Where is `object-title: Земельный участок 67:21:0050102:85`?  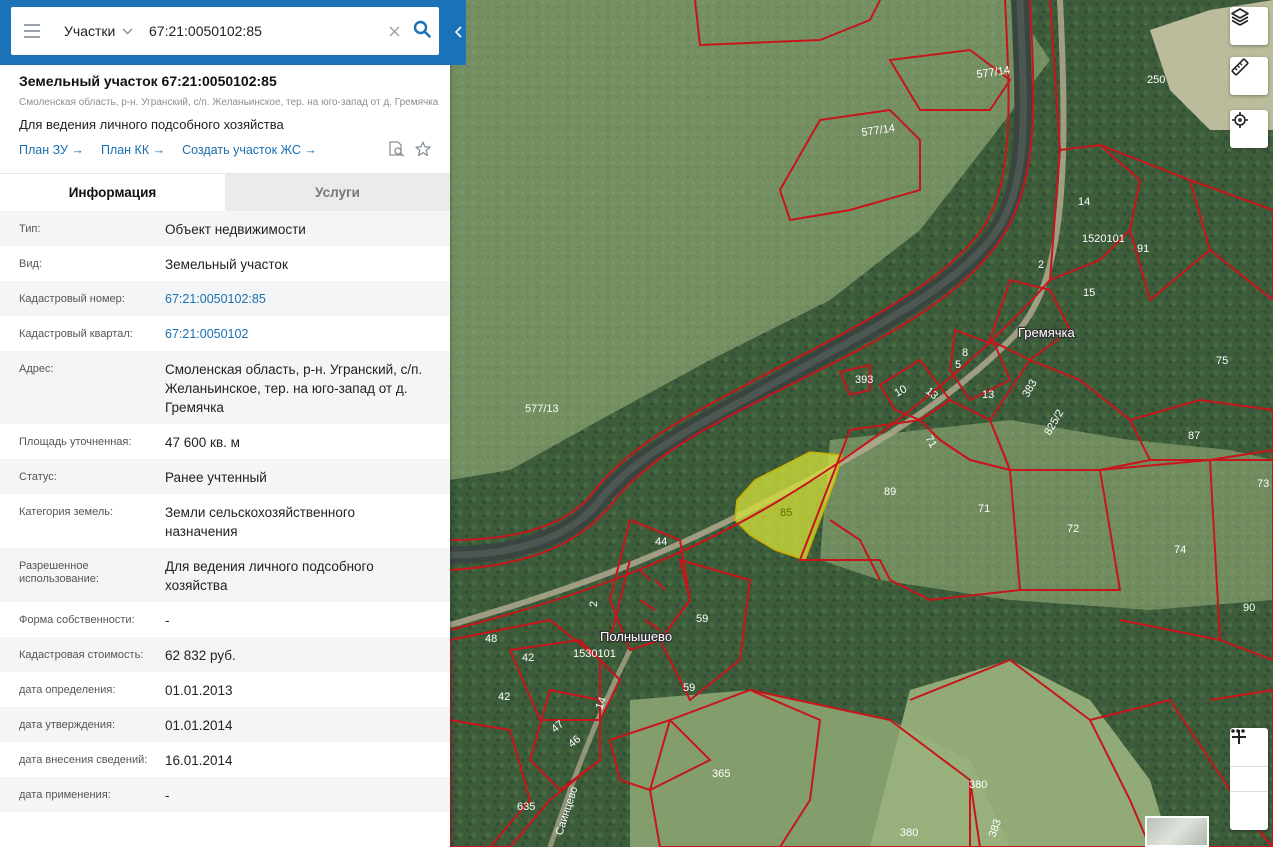
object-title: Земельный участок 67:21:0050102:85 is located at coordinates (148, 81).